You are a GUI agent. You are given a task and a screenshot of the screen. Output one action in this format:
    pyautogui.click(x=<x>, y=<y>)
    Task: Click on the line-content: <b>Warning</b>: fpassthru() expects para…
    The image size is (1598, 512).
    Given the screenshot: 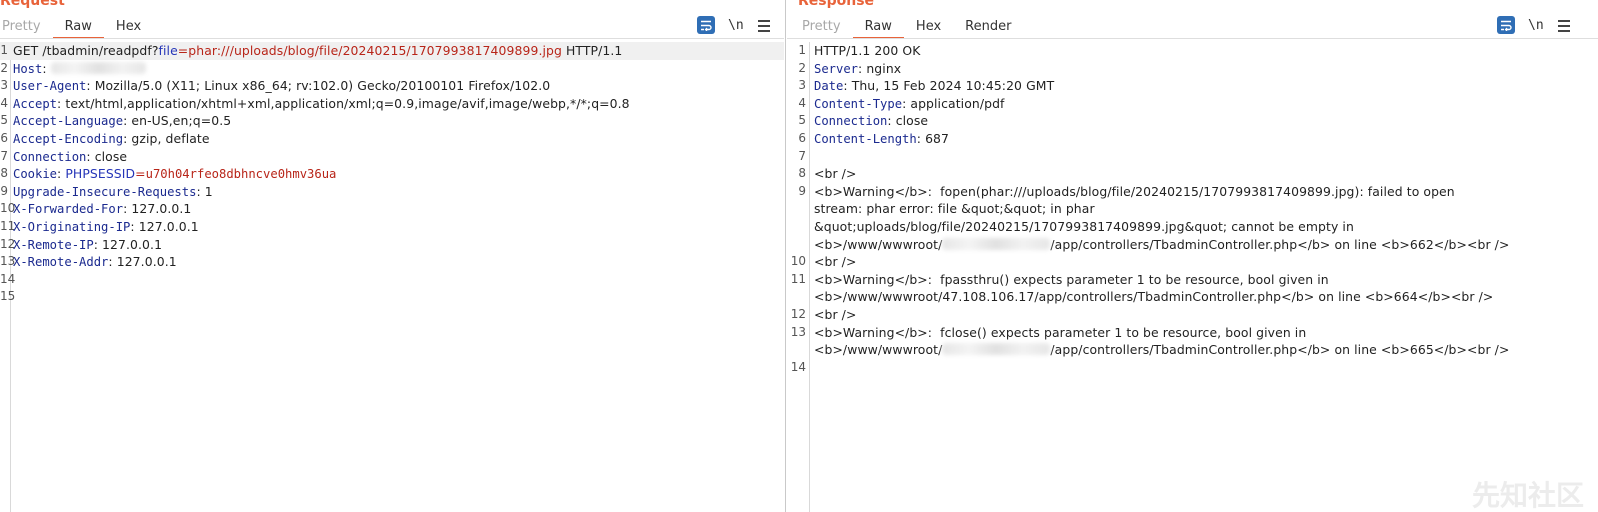 What is the action you would take?
    pyautogui.click(x=1071, y=280)
    